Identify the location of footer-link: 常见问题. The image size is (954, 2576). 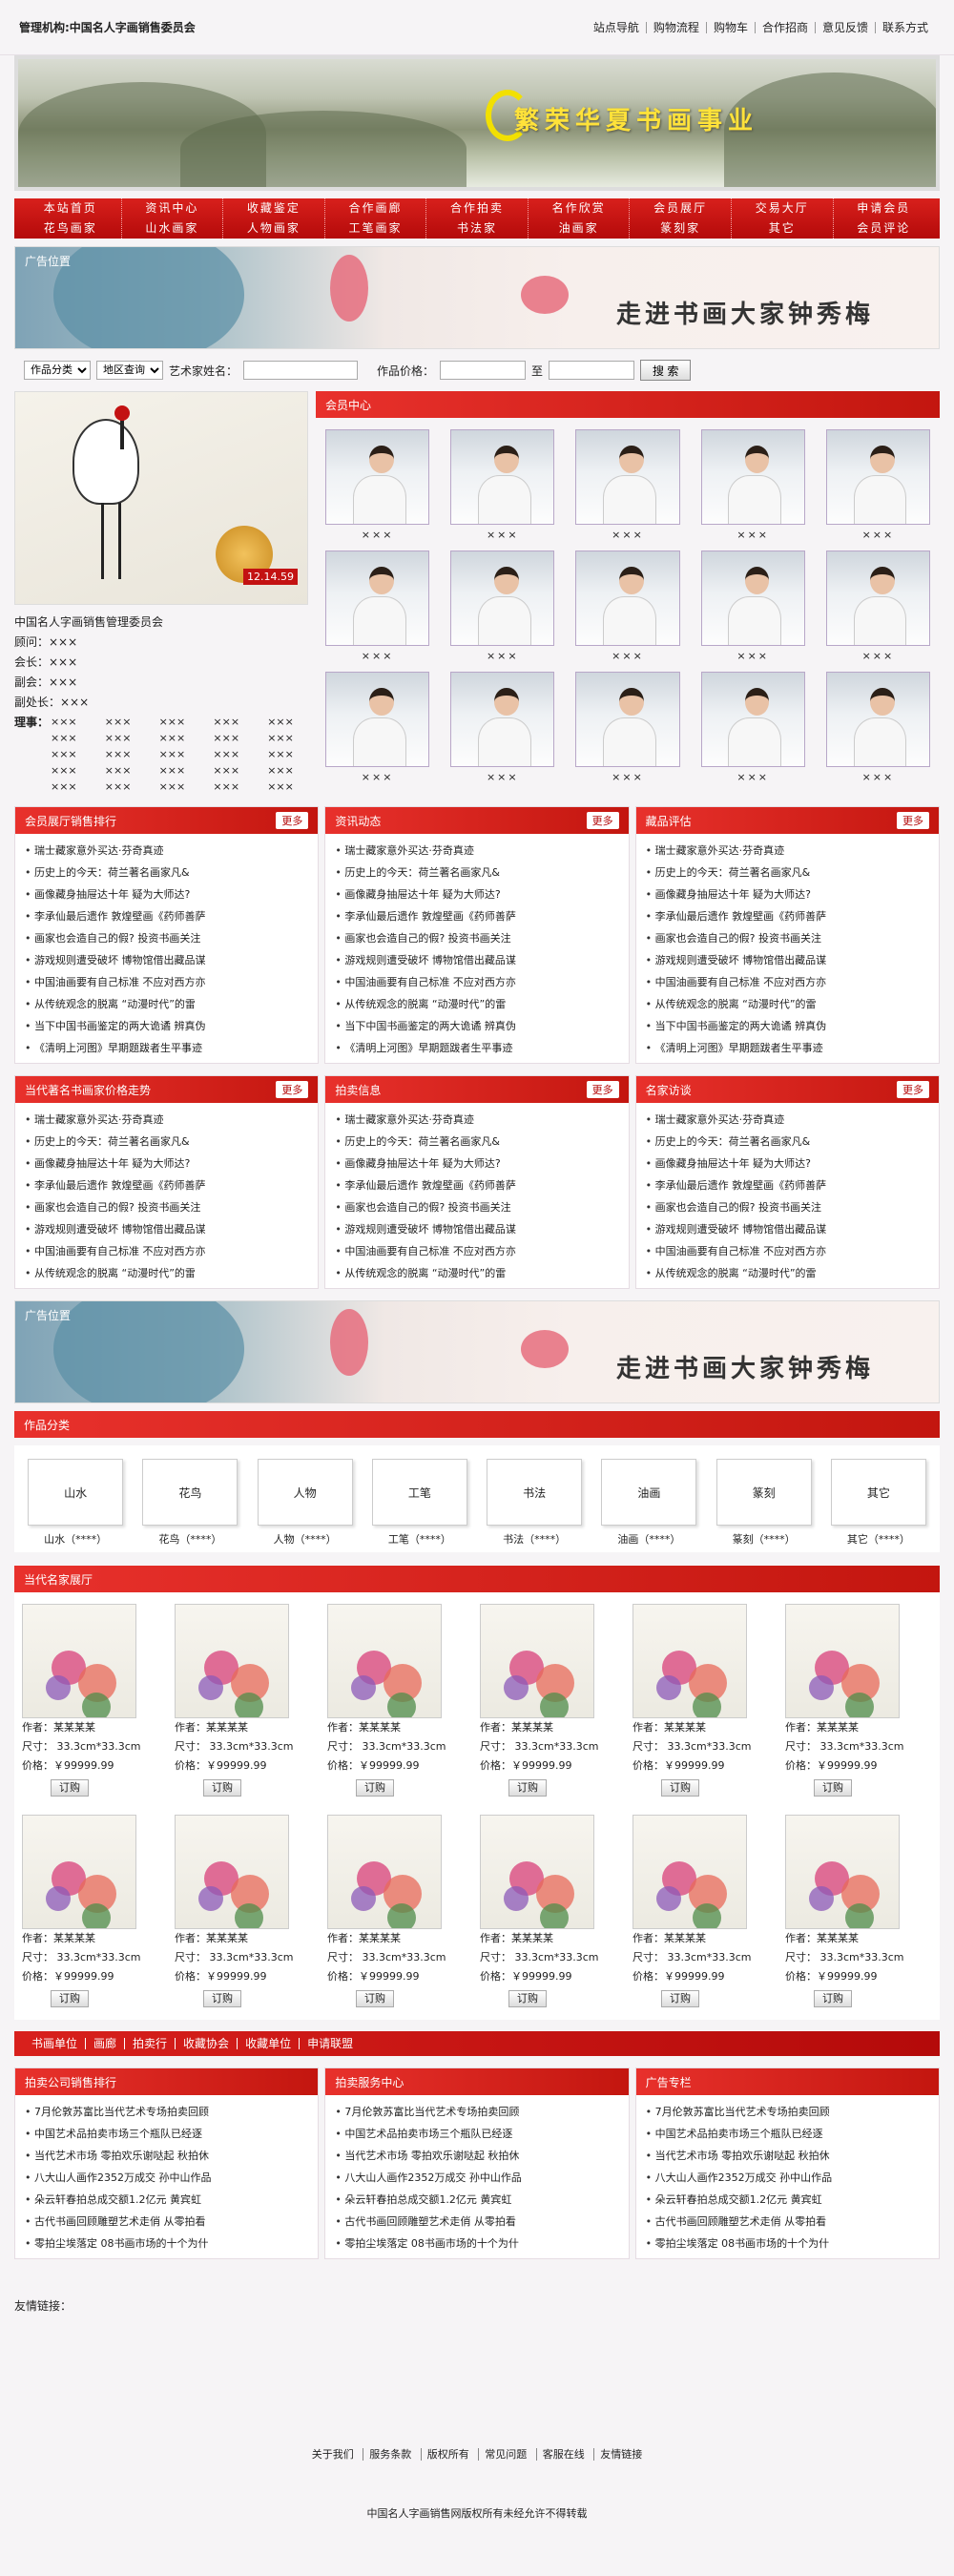
(505, 2454).